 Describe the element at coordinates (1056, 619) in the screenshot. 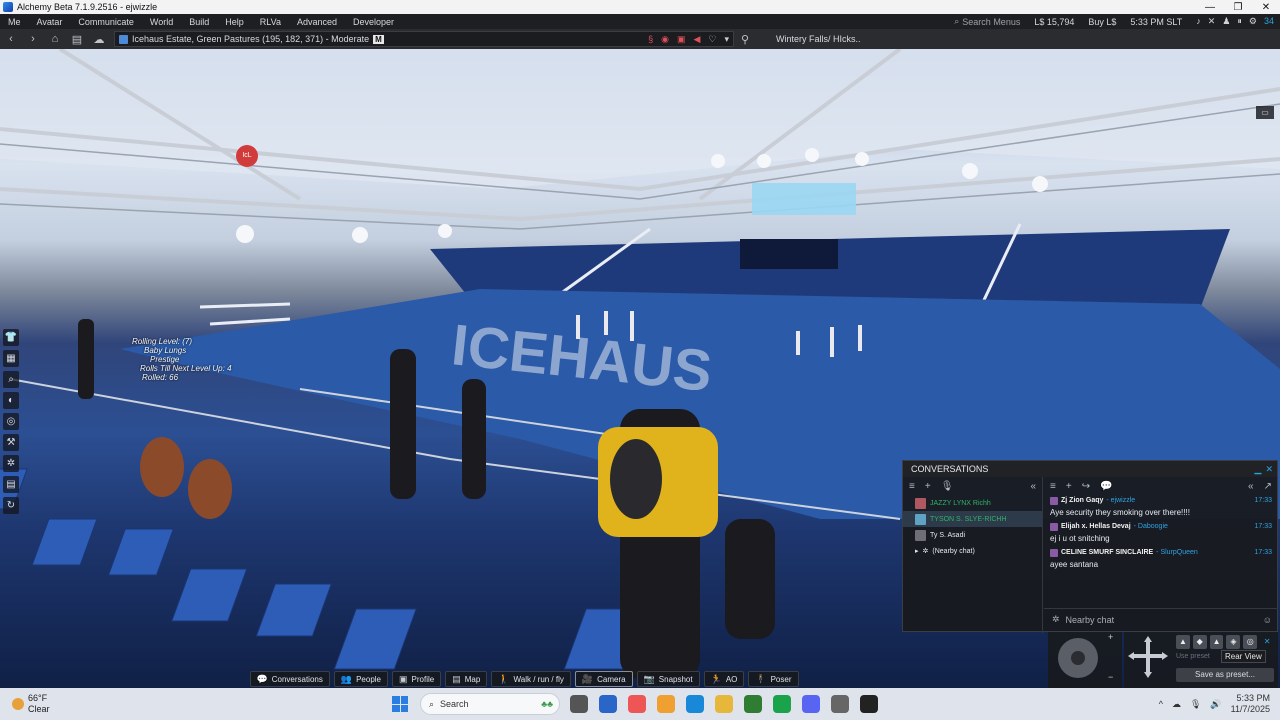

I see `gesture-icon: ✲` at that location.